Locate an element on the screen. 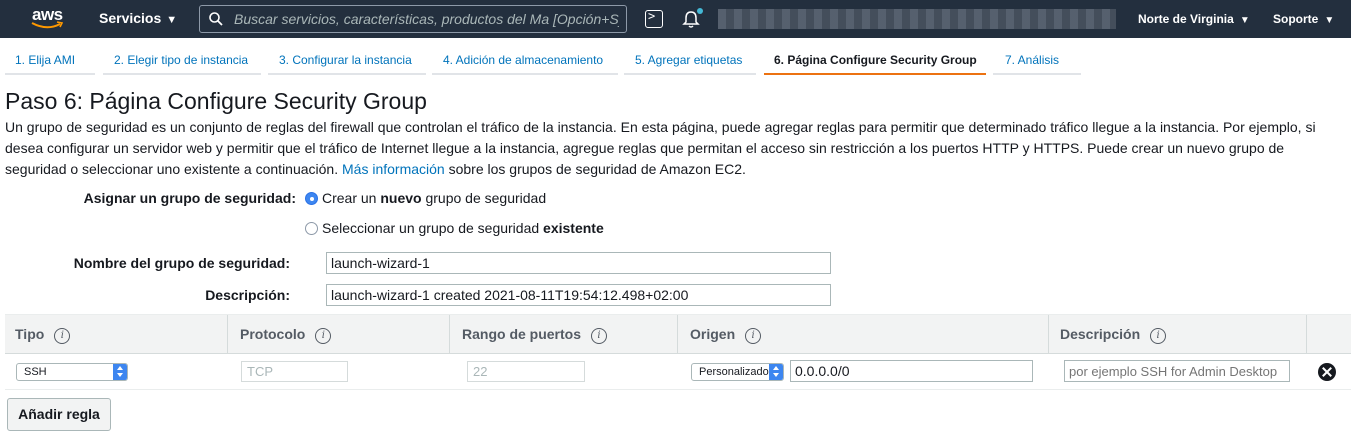 This screenshot has height=442, width=1351. services-label: Servicios is located at coordinates (130, 18).